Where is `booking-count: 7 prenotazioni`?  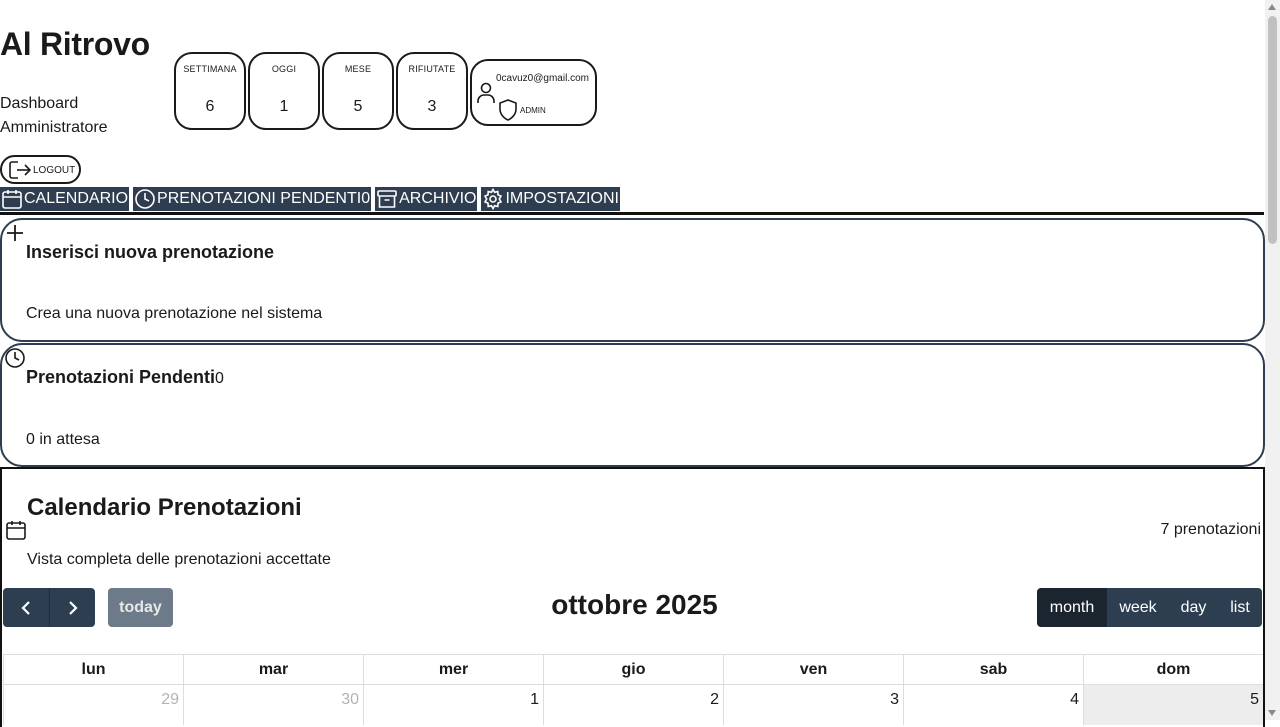 booking-count: 7 prenotazioni is located at coordinates (1210, 529).